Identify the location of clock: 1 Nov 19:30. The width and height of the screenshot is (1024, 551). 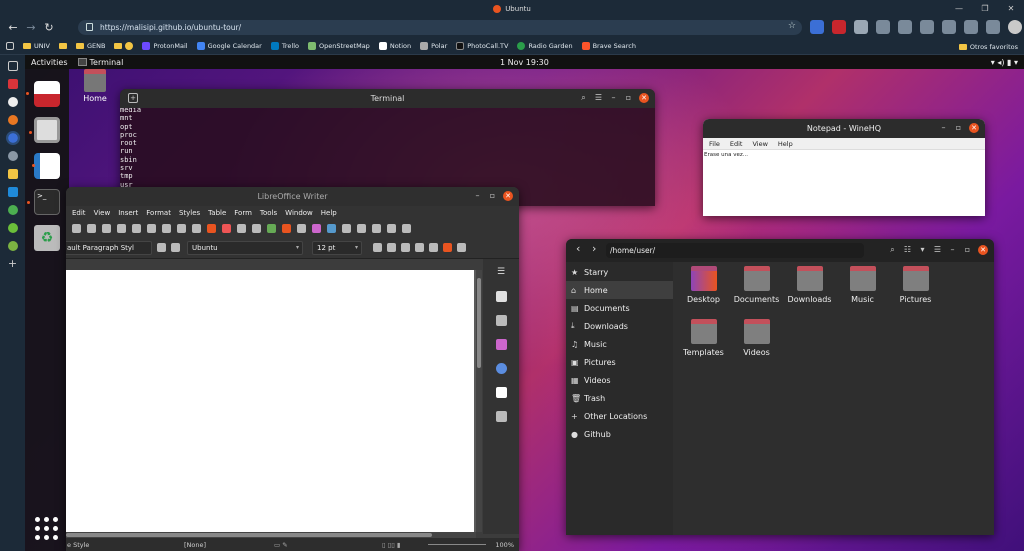
(524, 62).